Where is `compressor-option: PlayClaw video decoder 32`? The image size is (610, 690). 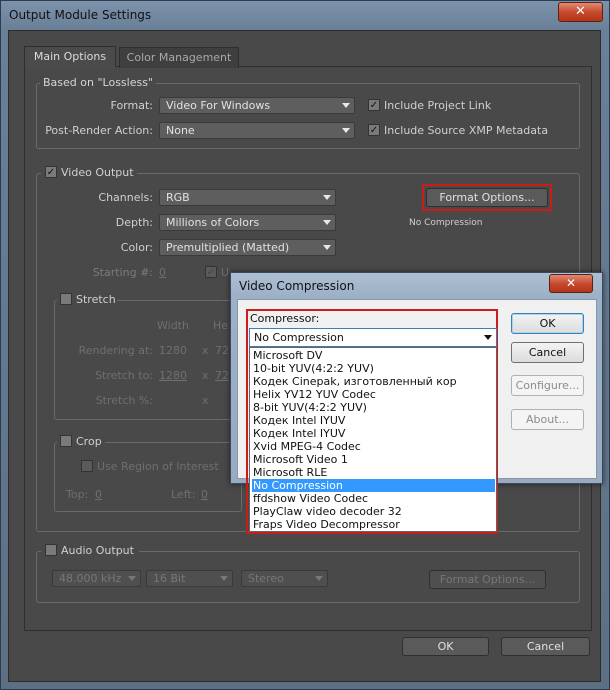 compressor-option: PlayClaw video decoder 32 is located at coordinates (373, 511).